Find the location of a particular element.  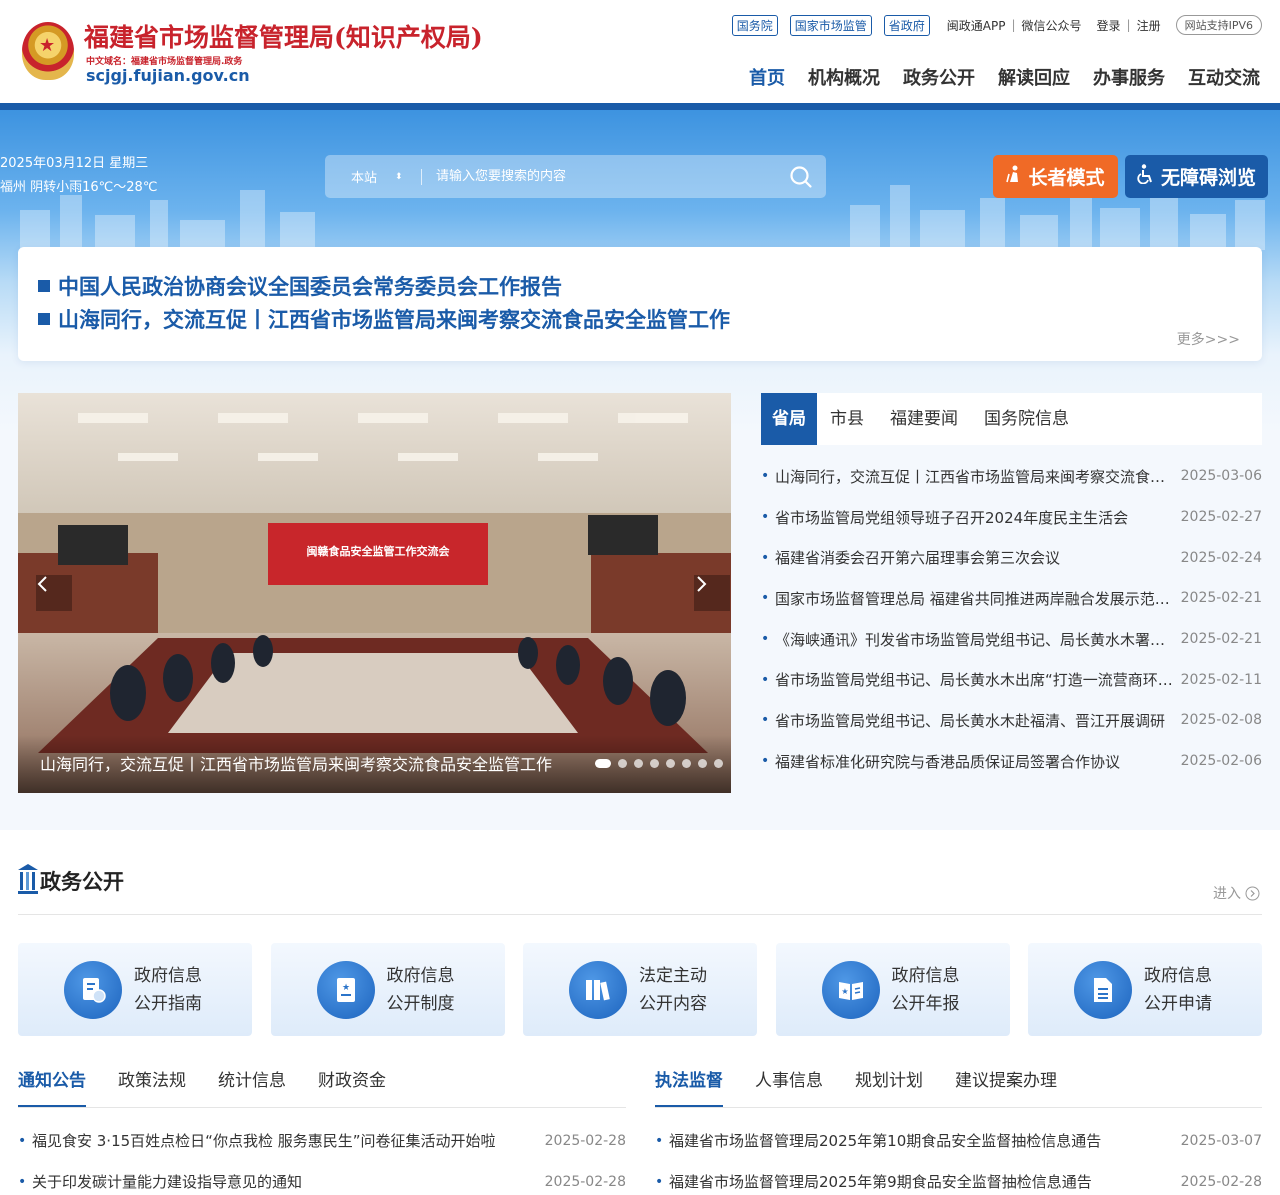

list-item: • 关于印发碳计量能力建设指导意见的通知 2025-02-28 is located at coordinates (322, 1178).